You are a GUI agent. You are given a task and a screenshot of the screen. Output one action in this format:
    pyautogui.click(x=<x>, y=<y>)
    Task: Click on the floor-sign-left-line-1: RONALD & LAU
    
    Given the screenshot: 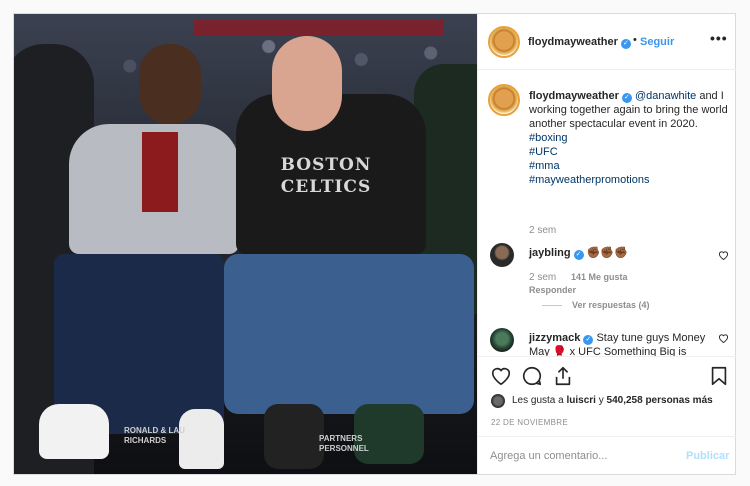 What is the action you would take?
    pyautogui.click(x=154, y=430)
    